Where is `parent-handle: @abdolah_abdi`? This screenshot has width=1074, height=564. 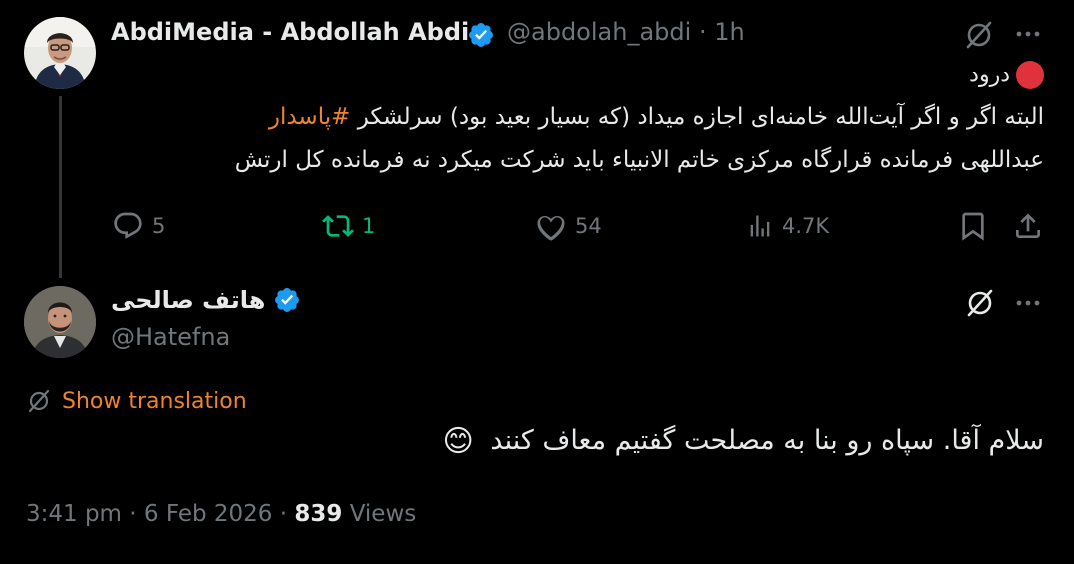 parent-handle: @abdolah_abdi is located at coordinates (599, 32).